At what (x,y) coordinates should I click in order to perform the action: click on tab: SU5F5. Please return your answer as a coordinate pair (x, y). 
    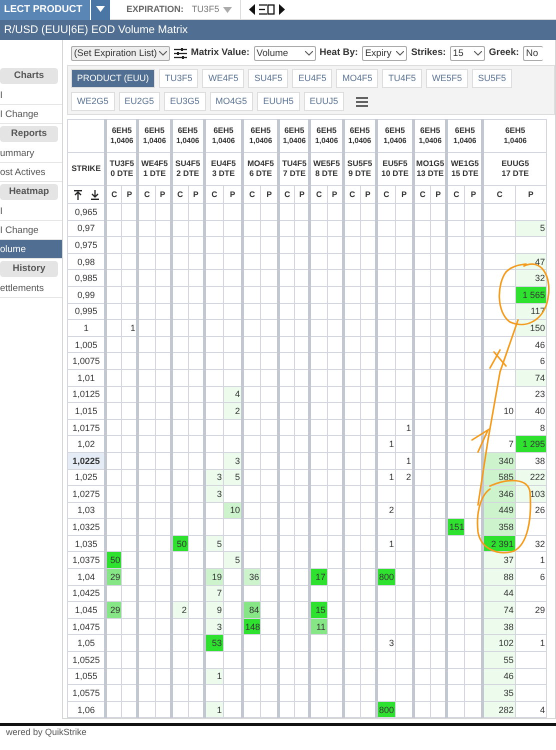
    Looking at the image, I should click on (492, 78).